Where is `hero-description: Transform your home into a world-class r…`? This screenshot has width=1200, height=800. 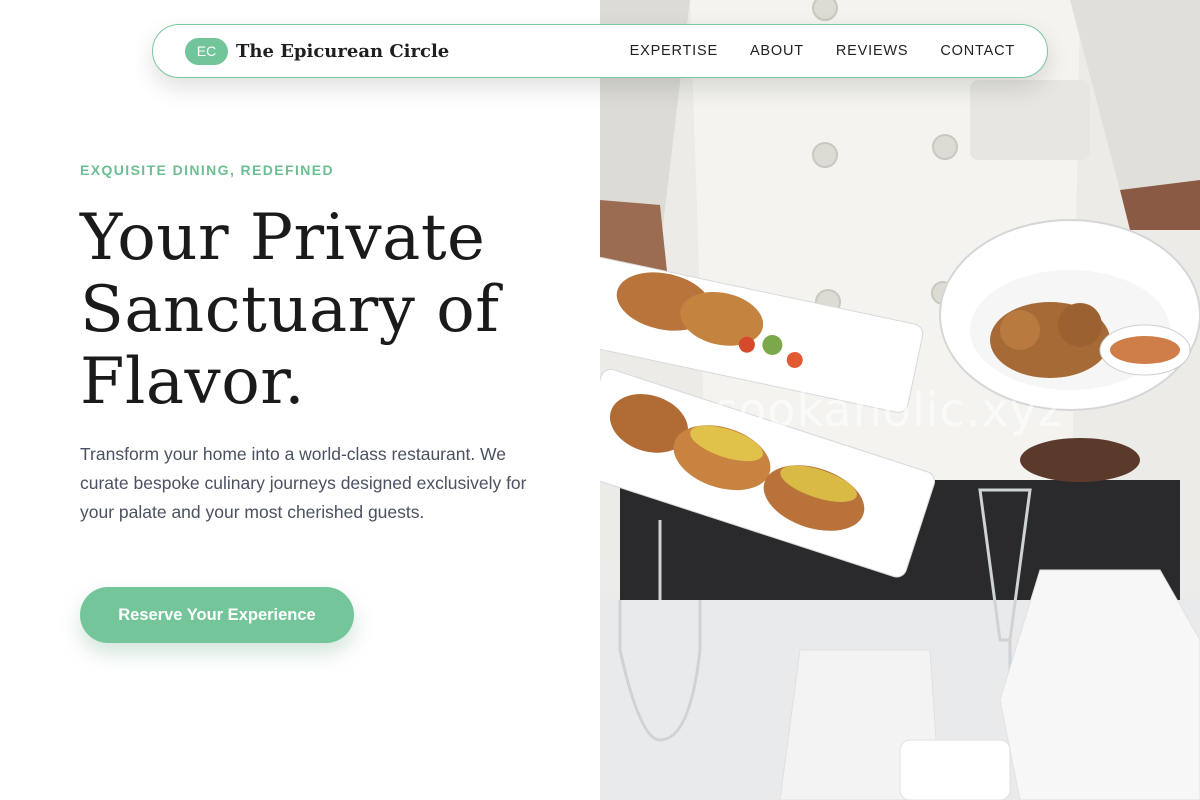 hero-description: Transform your home into a world-class r… is located at coordinates (303, 483).